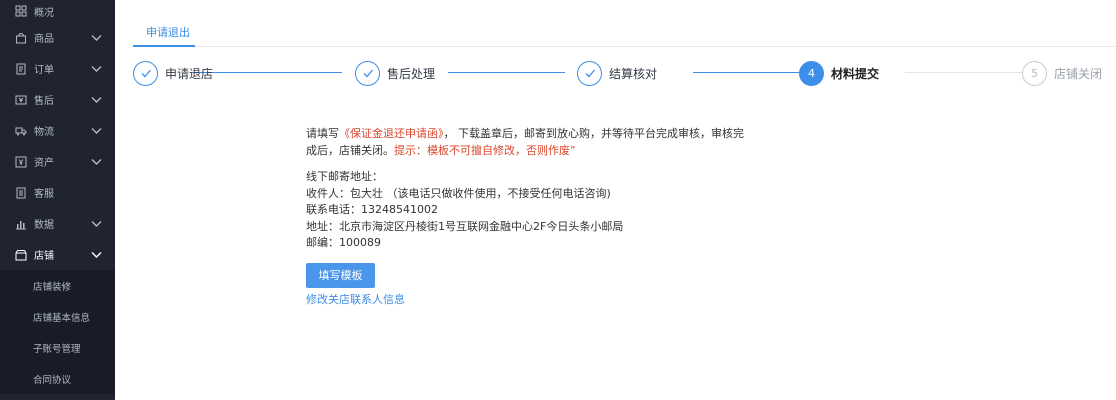 This screenshot has width=1116, height=400. What do you see at coordinates (44, 132) in the screenshot?
I see `sidebar-item-label: 物流` at bounding box center [44, 132].